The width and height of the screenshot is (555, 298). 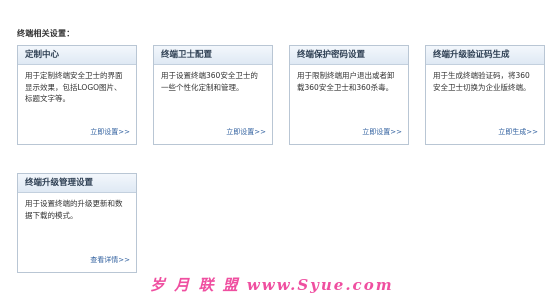 What do you see at coordinates (346, 81) in the screenshot?
I see `card-description: 用于限制终端用户退出或者卸载360安全卫士和360杀毒。` at bounding box center [346, 81].